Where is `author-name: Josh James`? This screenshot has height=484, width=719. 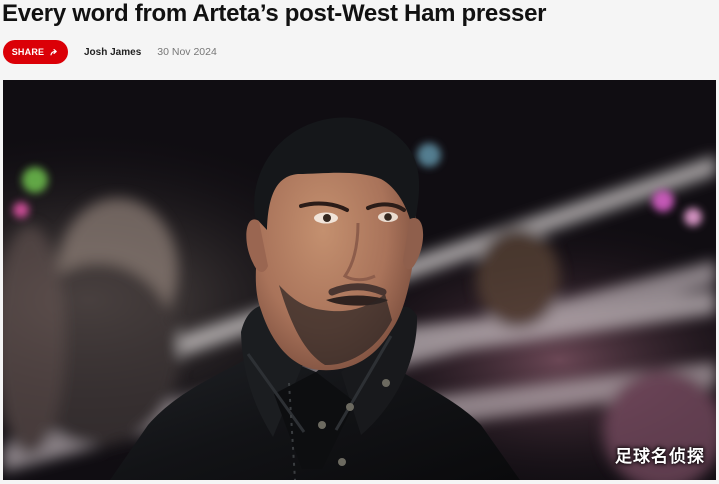 author-name: Josh James is located at coordinates (112, 52).